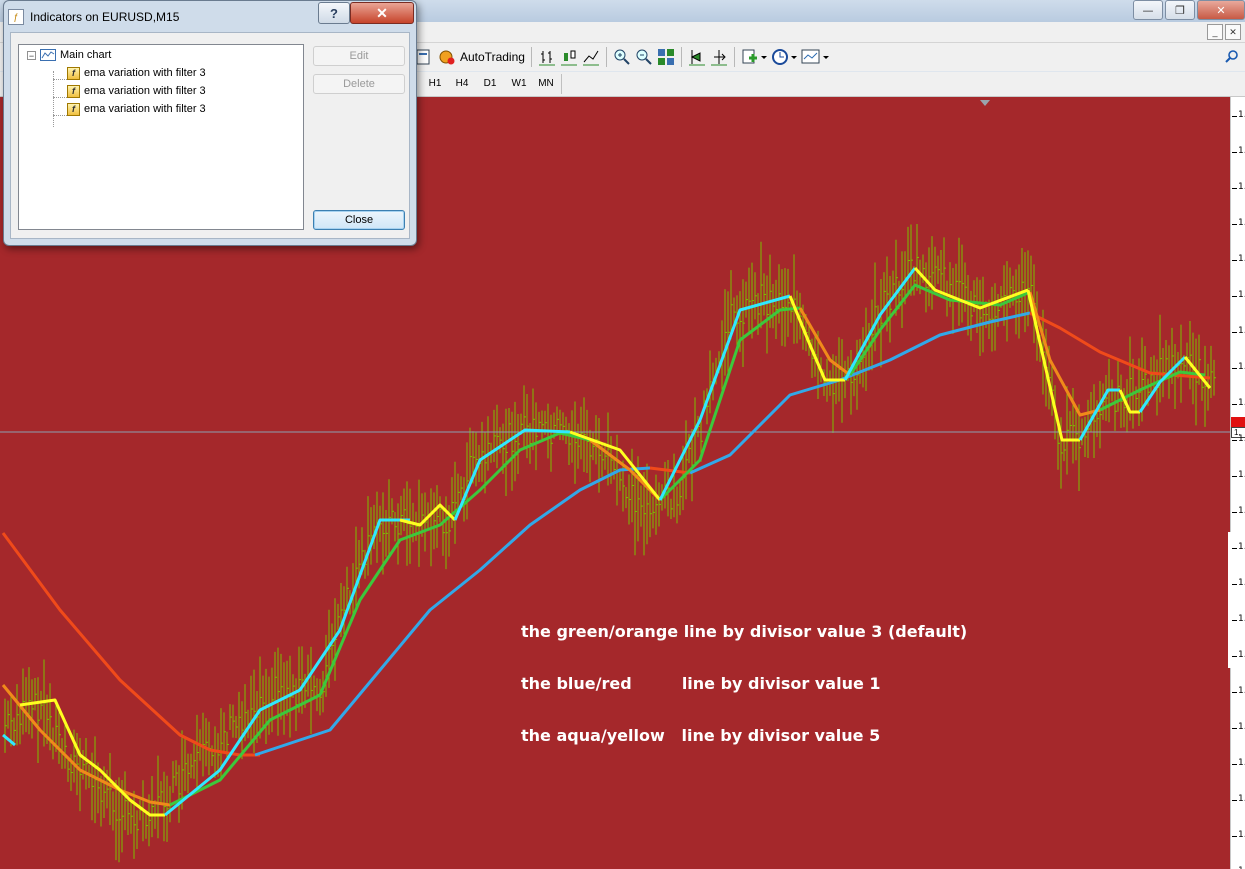  What do you see at coordinates (1215, 32) in the screenshot?
I see `mdi-minimize-button: _` at bounding box center [1215, 32].